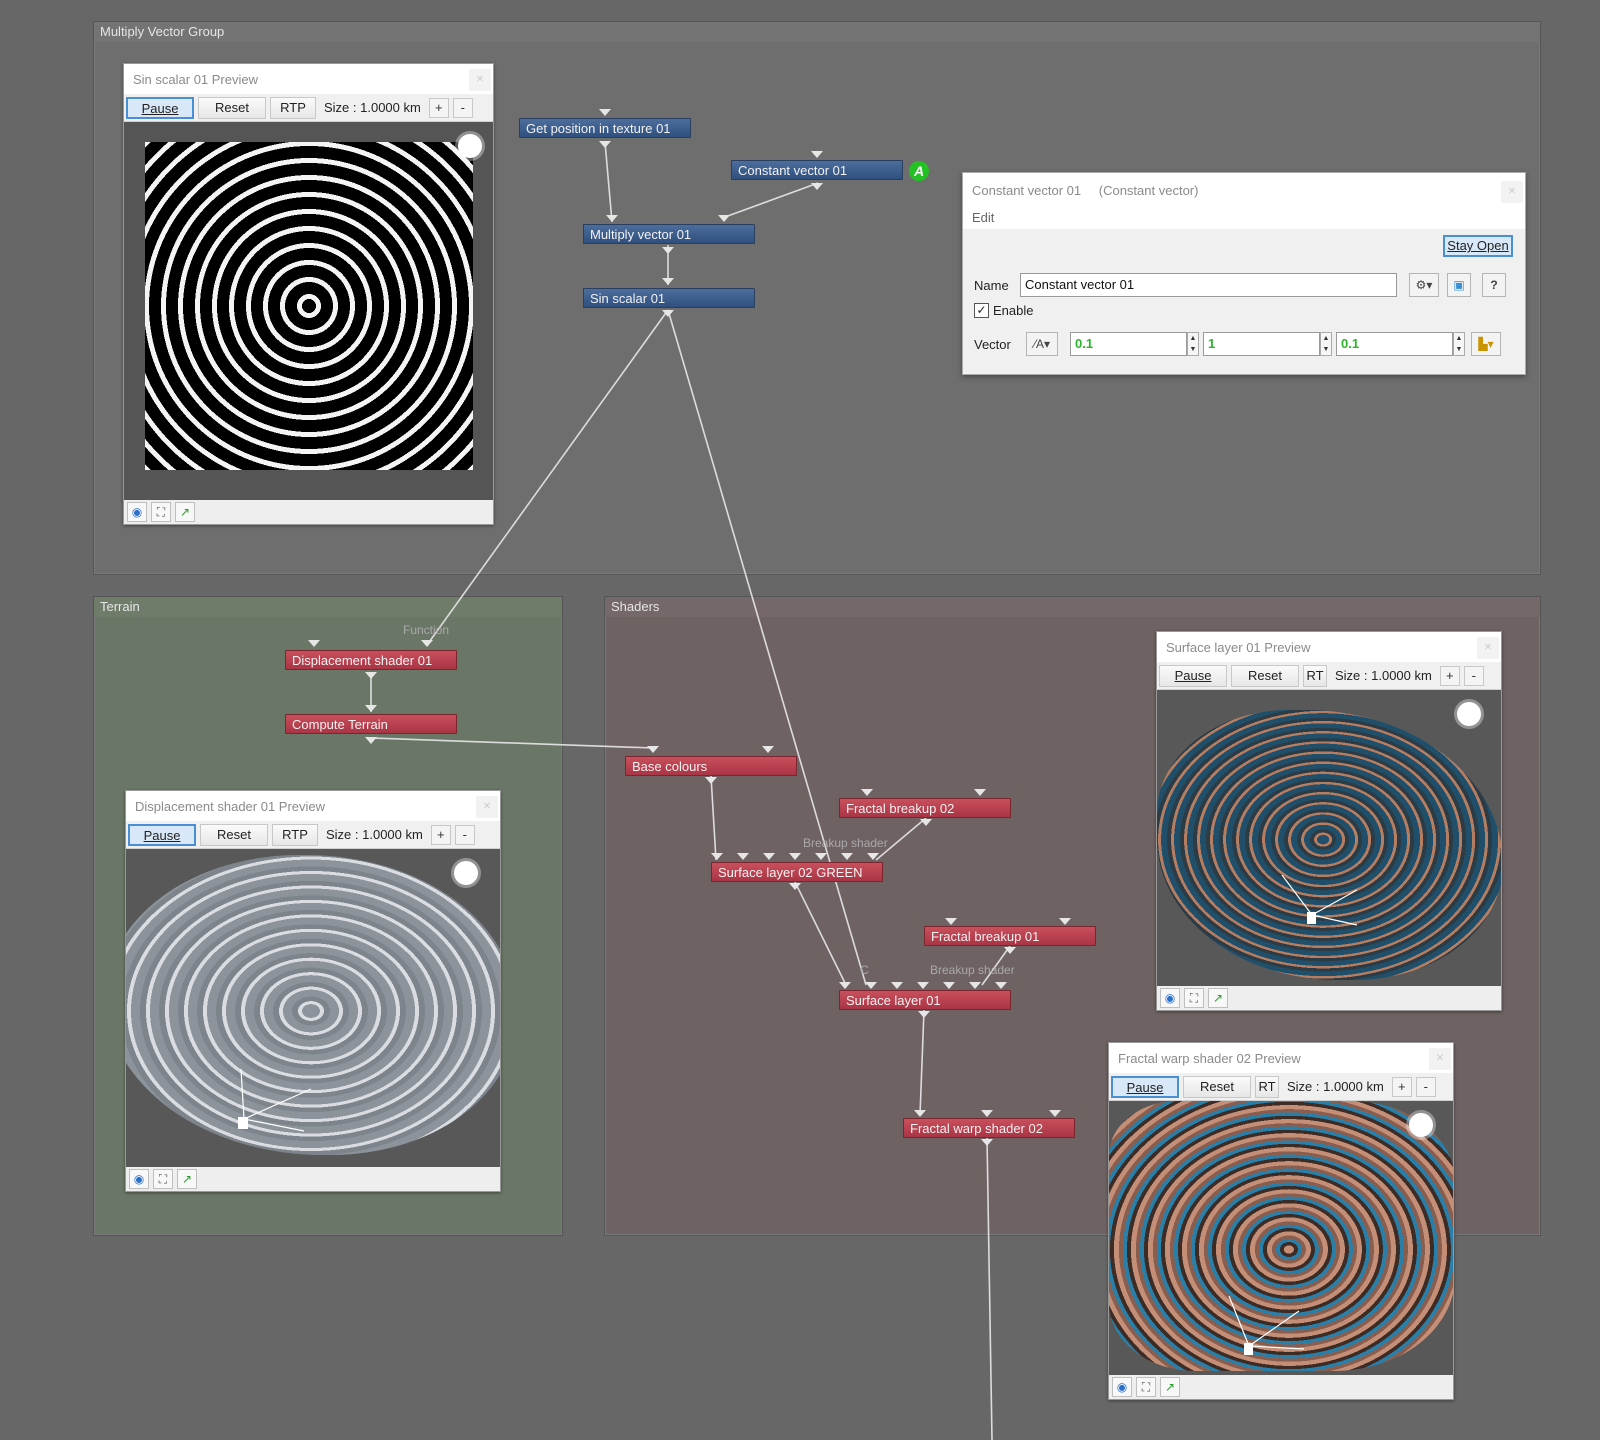 The width and height of the screenshot is (1600, 1440). Describe the element at coordinates (1326, 344) in the screenshot. I see `vector-y-spinner: ▲ ▼` at that location.